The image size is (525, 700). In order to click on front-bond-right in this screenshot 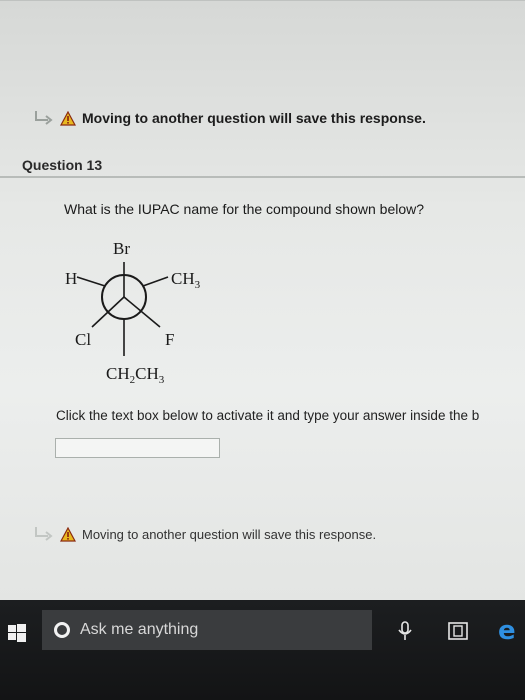, I will do `click(142, 312)`.